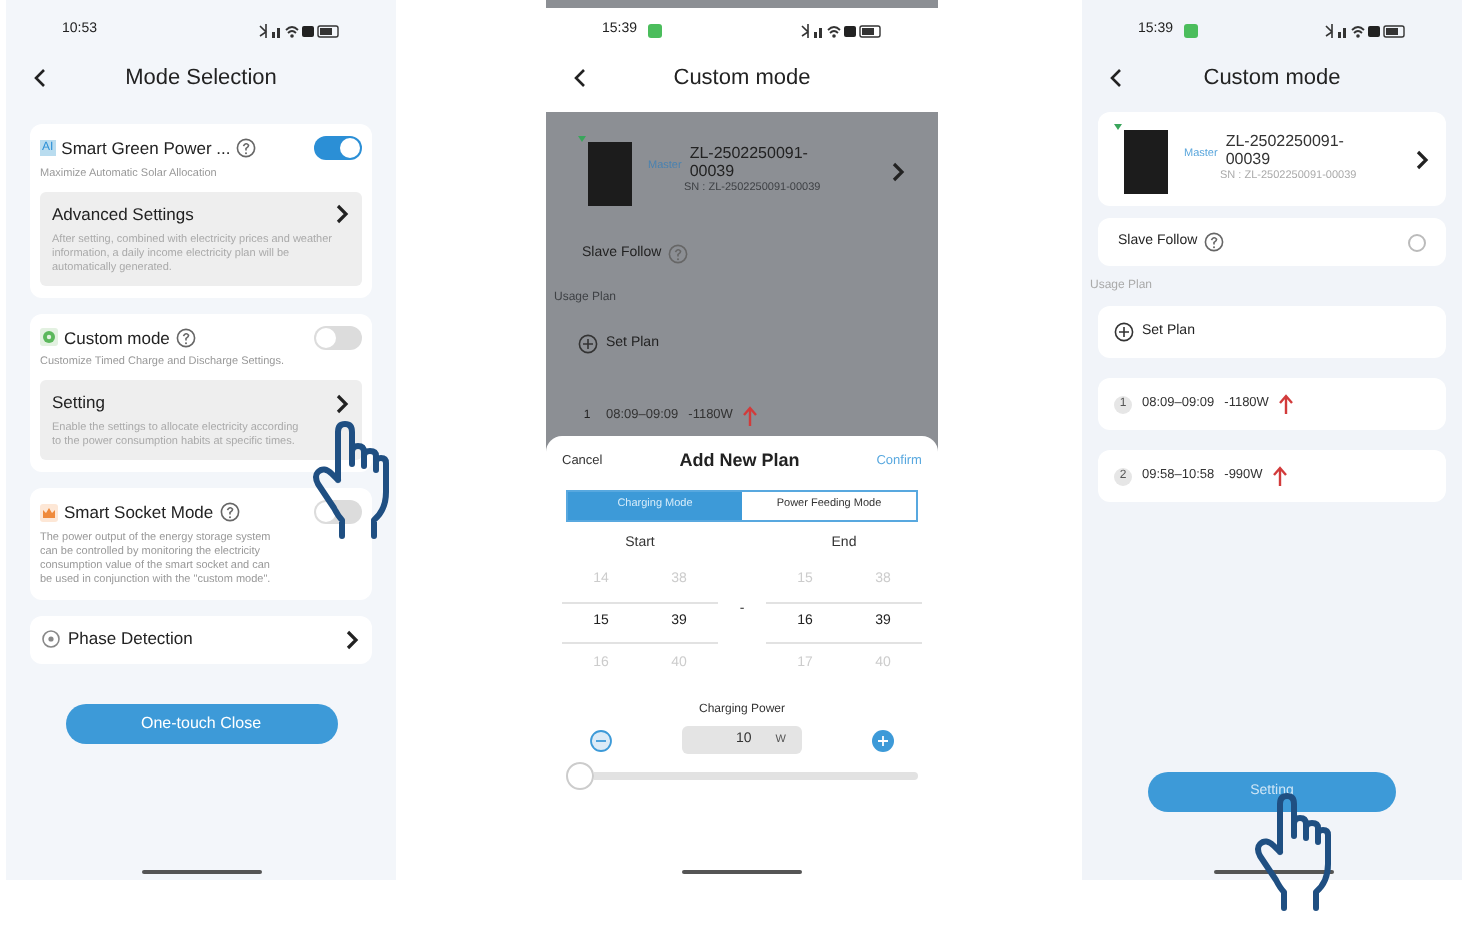  Describe the element at coordinates (1417, 242) in the screenshot. I see `radio-button` at that location.